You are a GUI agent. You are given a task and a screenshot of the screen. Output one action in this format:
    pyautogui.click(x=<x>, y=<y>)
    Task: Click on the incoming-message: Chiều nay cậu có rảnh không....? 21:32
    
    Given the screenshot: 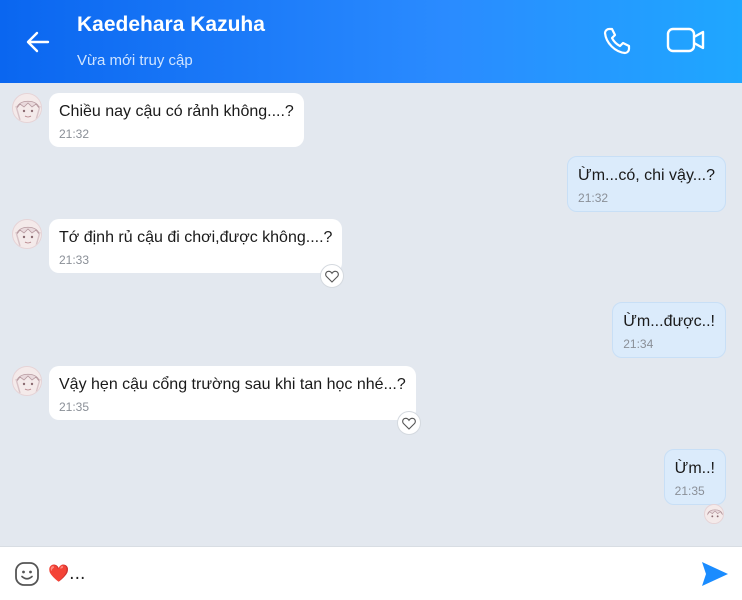 What is the action you would take?
    pyautogui.click(x=176, y=120)
    